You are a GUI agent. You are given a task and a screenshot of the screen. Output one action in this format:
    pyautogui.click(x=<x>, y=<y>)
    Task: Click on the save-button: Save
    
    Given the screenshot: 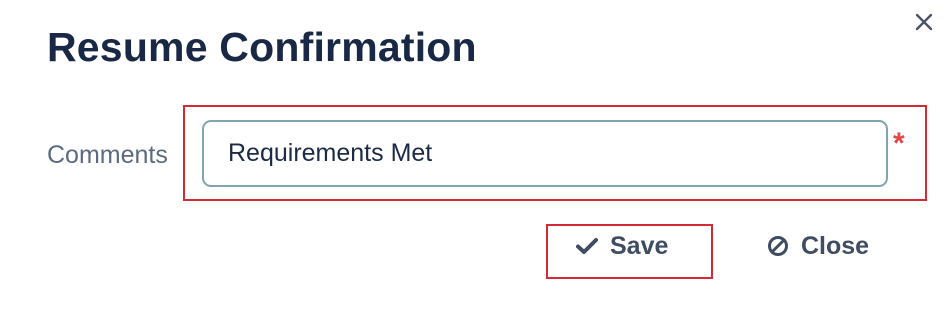 What is the action you would take?
    pyautogui.click(x=622, y=246)
    